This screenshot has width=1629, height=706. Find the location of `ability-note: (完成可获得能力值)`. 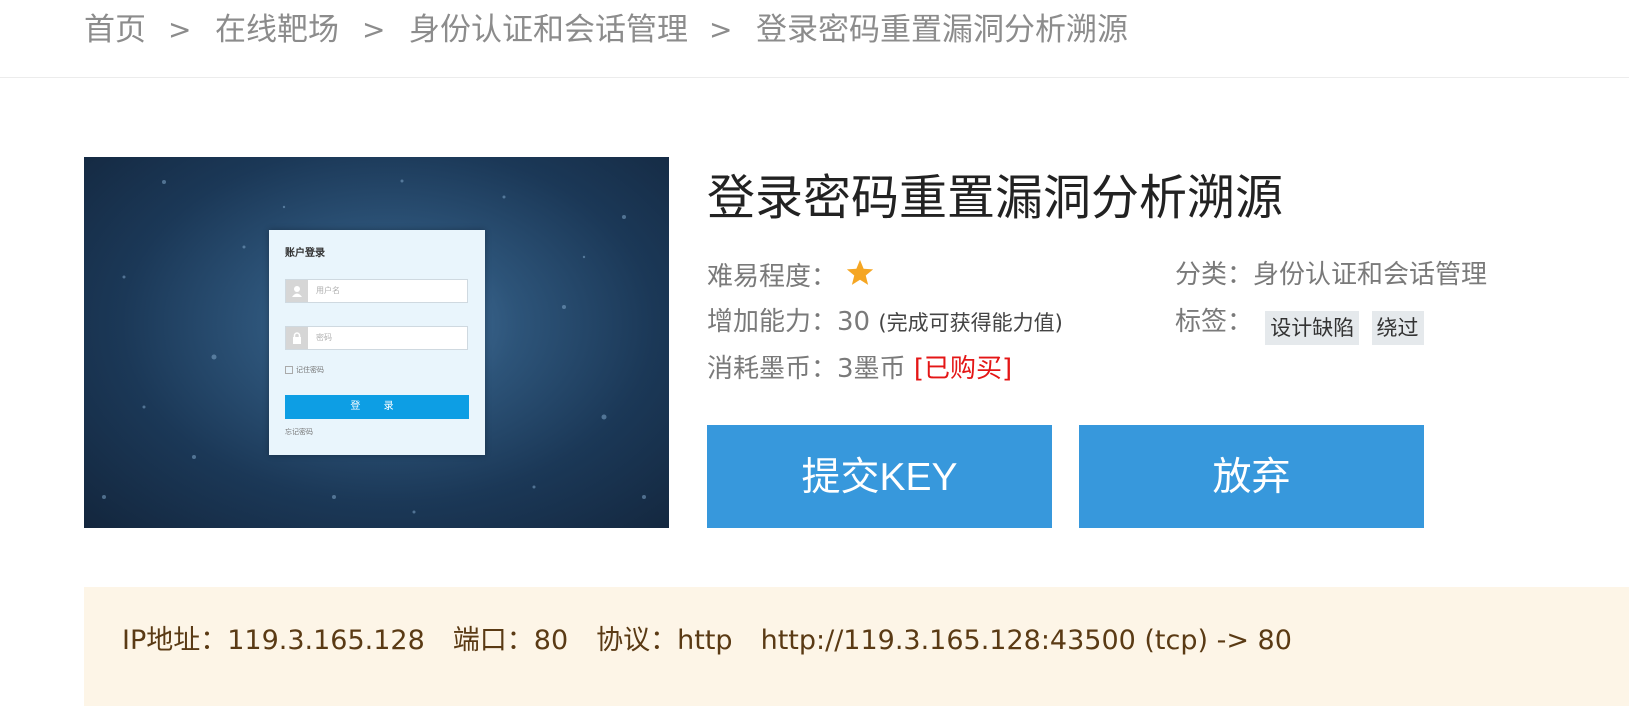

ability-note: (完成可获得能力值) is located at coordinates (970, 323).